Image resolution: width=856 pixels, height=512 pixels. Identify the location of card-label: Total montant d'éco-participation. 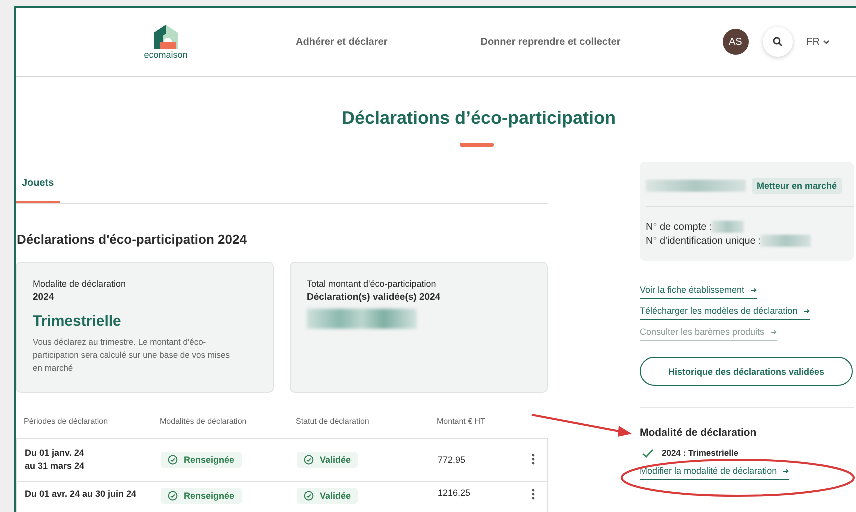
(372, 284).